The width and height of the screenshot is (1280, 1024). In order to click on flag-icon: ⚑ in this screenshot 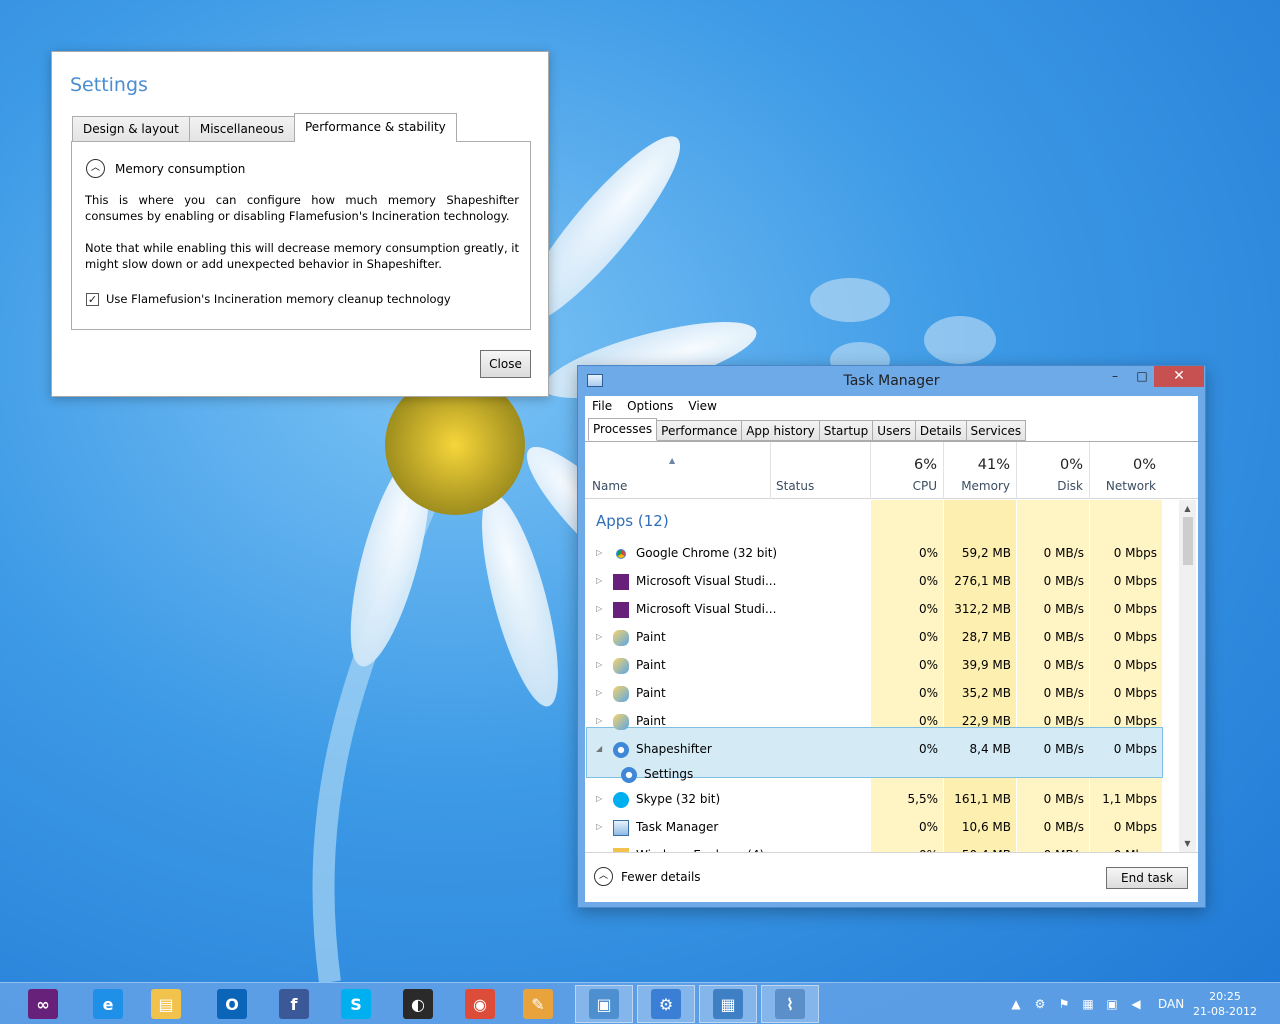, I will do `click(1064, 1004)`.